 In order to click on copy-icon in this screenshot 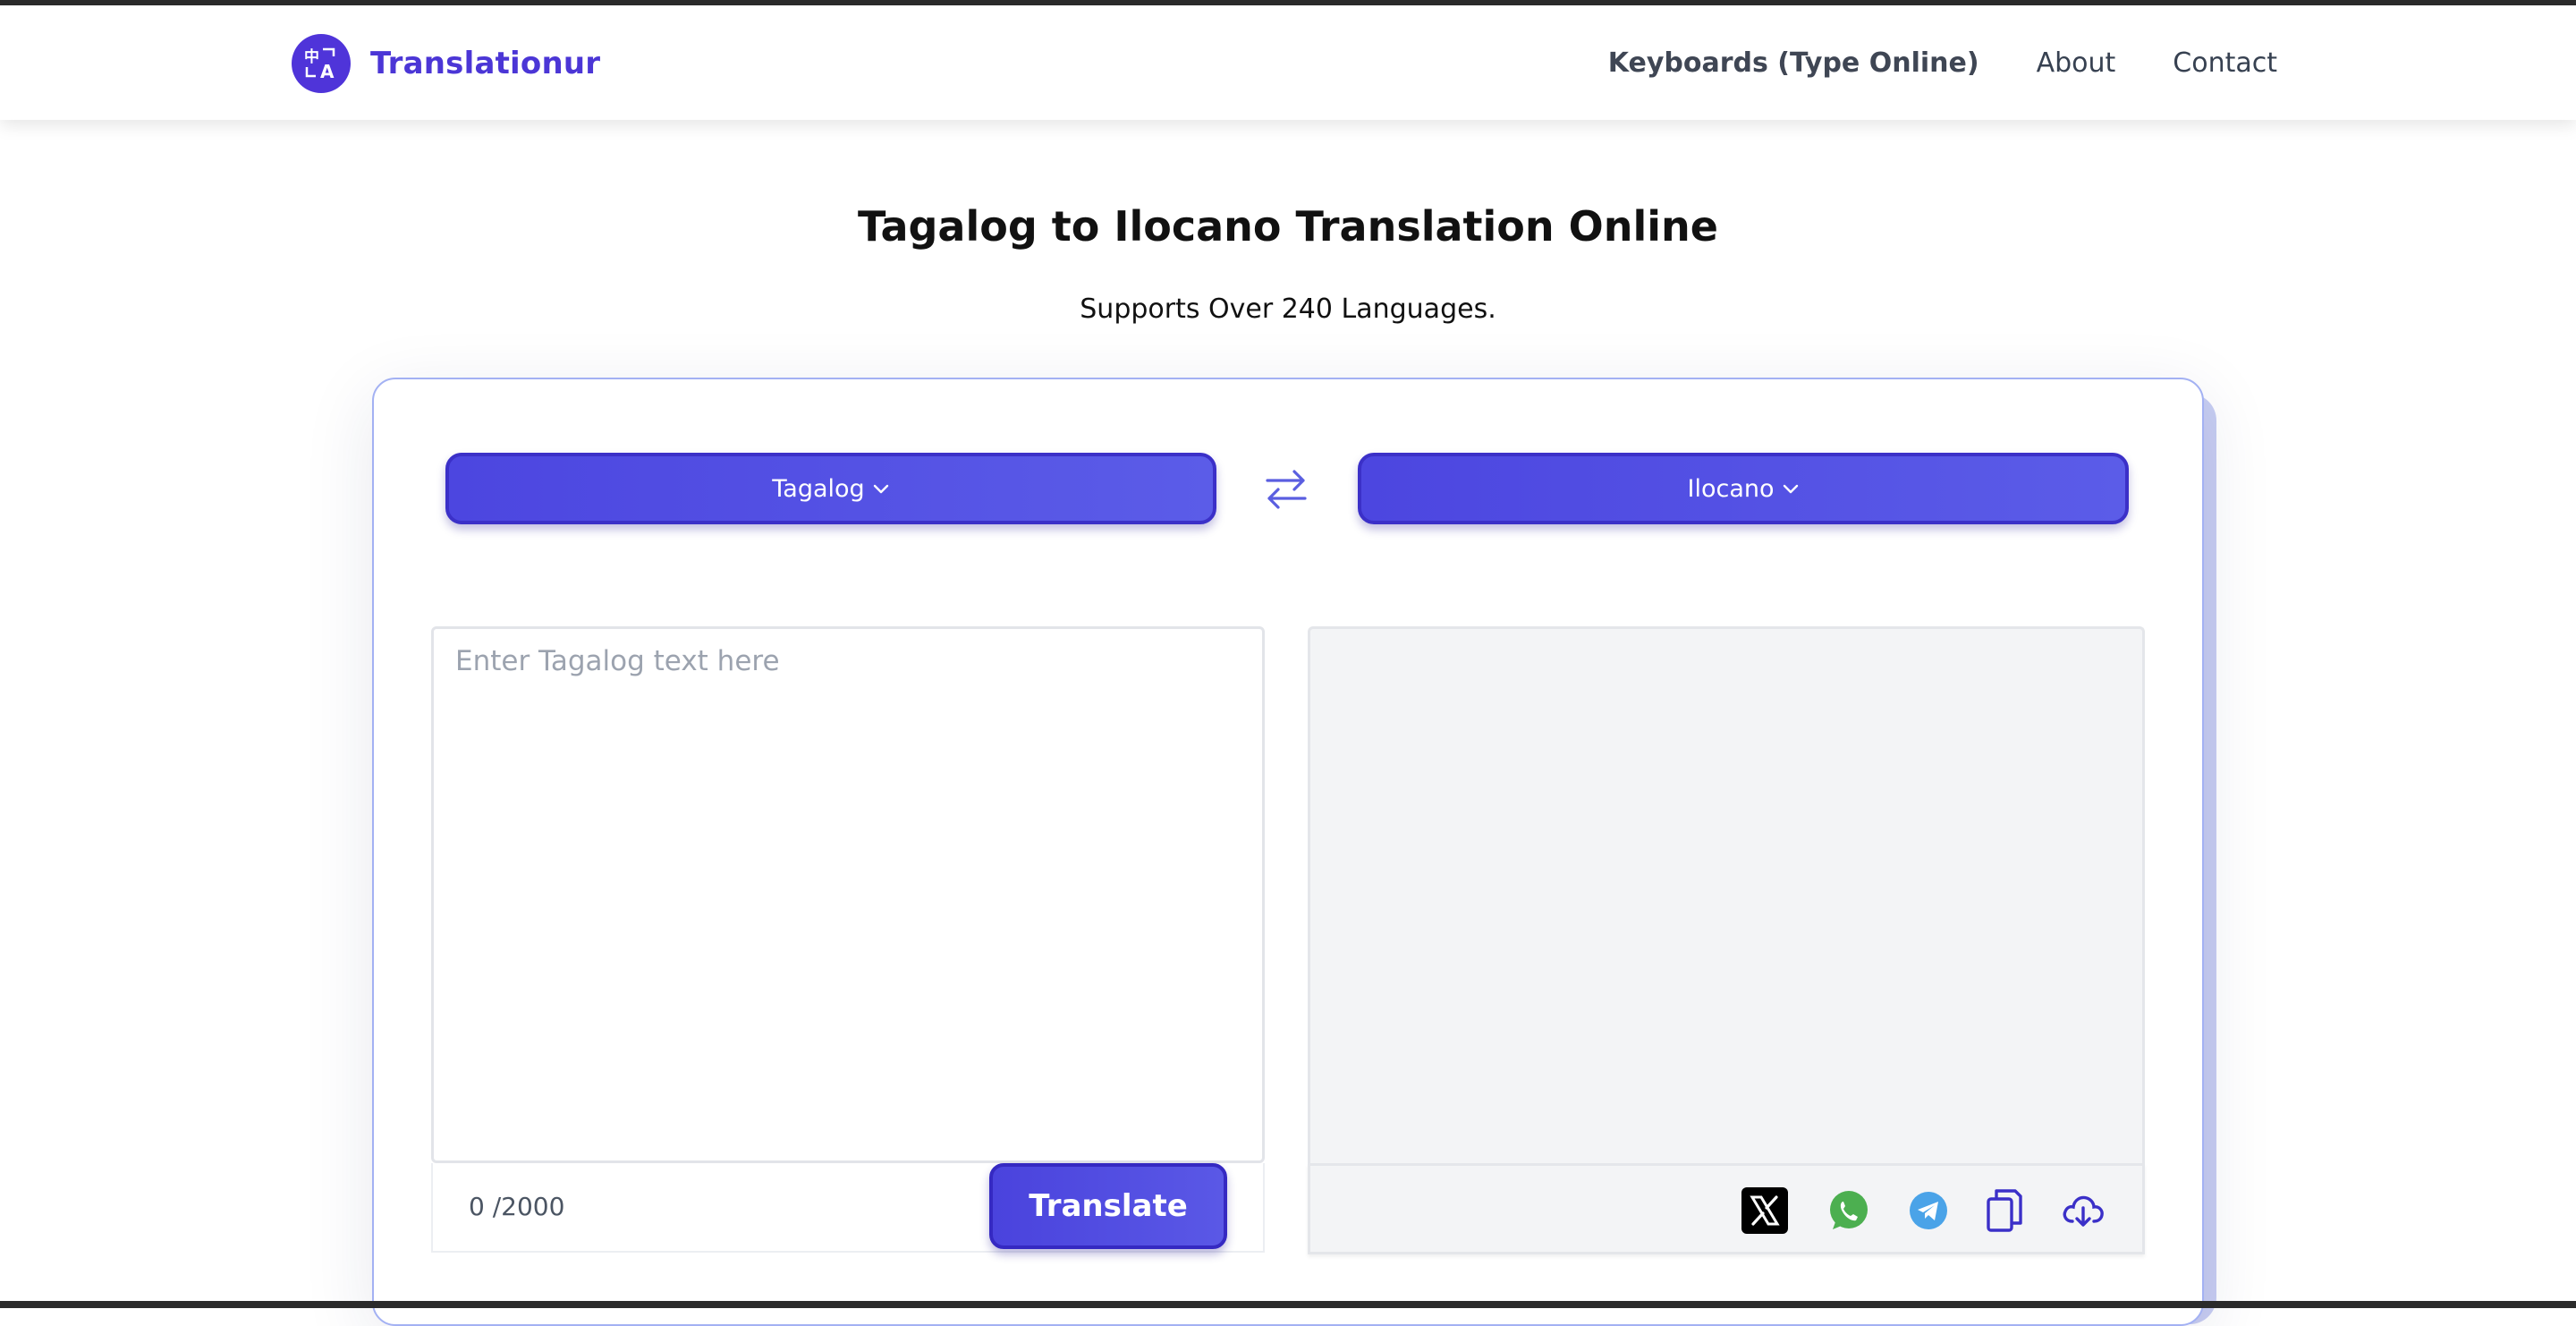, I will do `click(2004, 1210)`.